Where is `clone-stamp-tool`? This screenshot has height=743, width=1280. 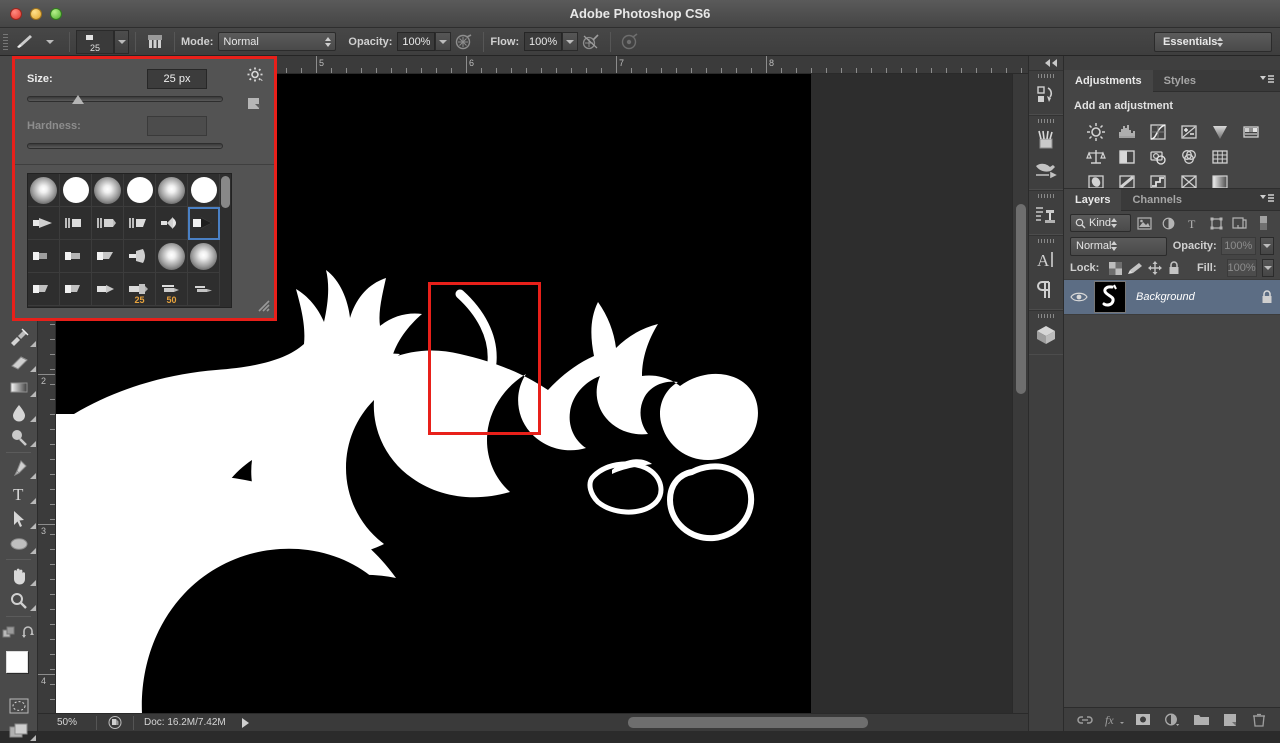
clone-stamp-tool is located at coordinates (19, 336).